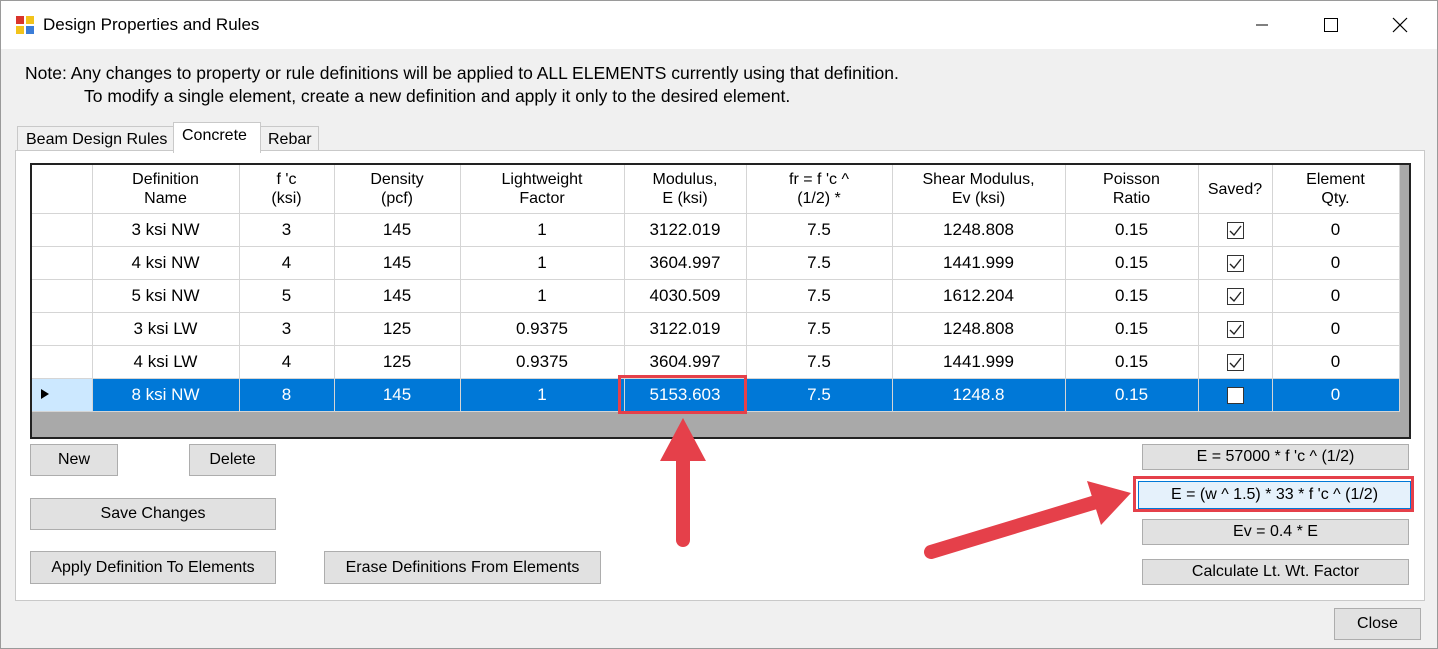  I want to click on column-header-fc: f 'c (ksi), so click(287, 189).